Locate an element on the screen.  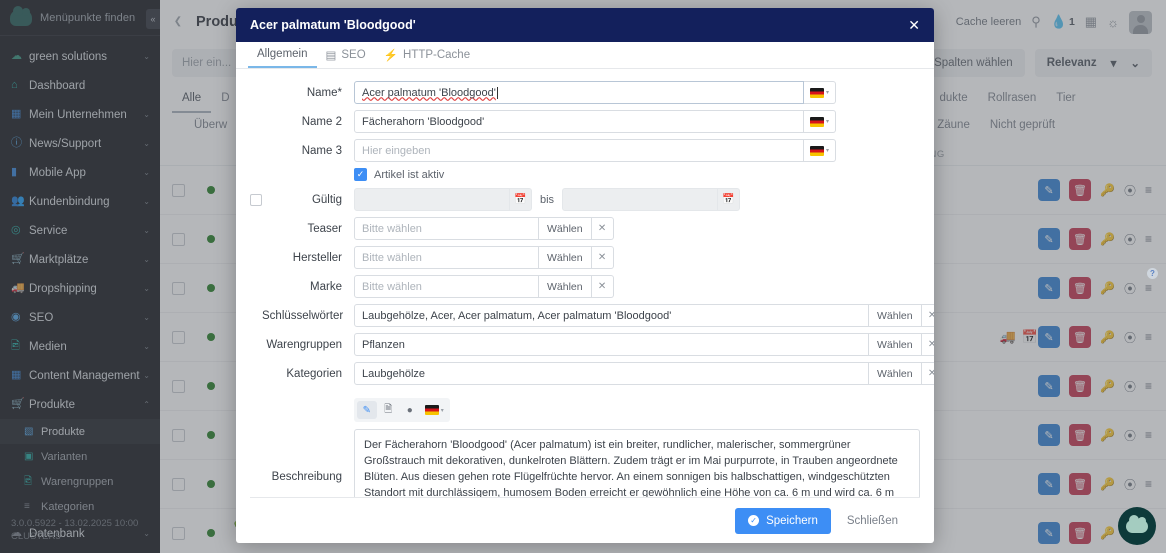
active-checkbox-row: ✓ Artikel ist aktiv is located at coordinates (637, 174).